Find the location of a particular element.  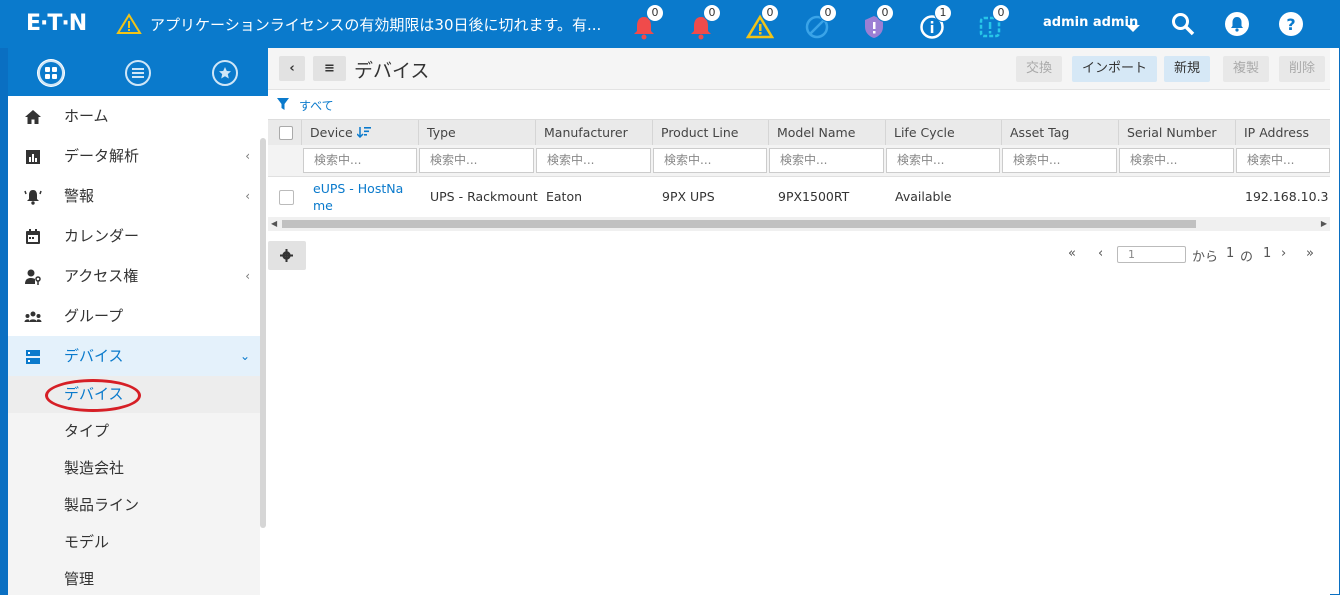

list-tab is located at coordinates (138, 73).